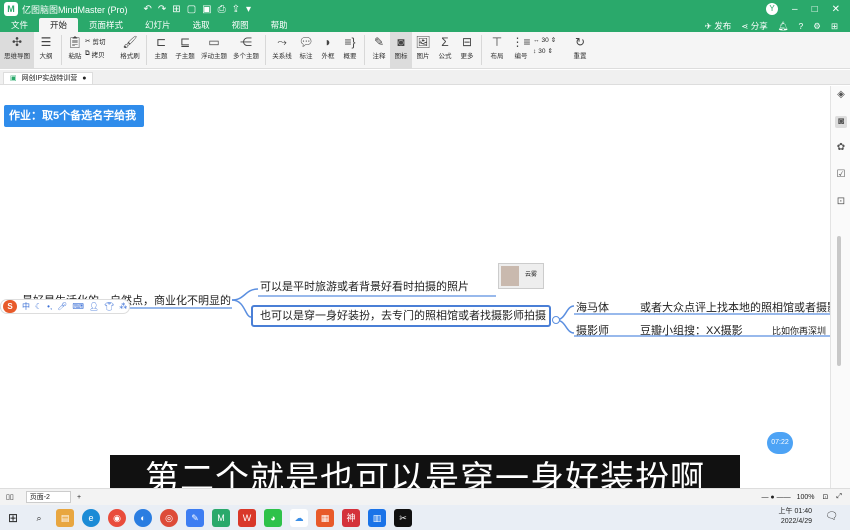 The image size is (850, 530). Describe the element at coordinates (248, 9) in the screenshot. I see `chevron-down-icon: ▾` at that location.